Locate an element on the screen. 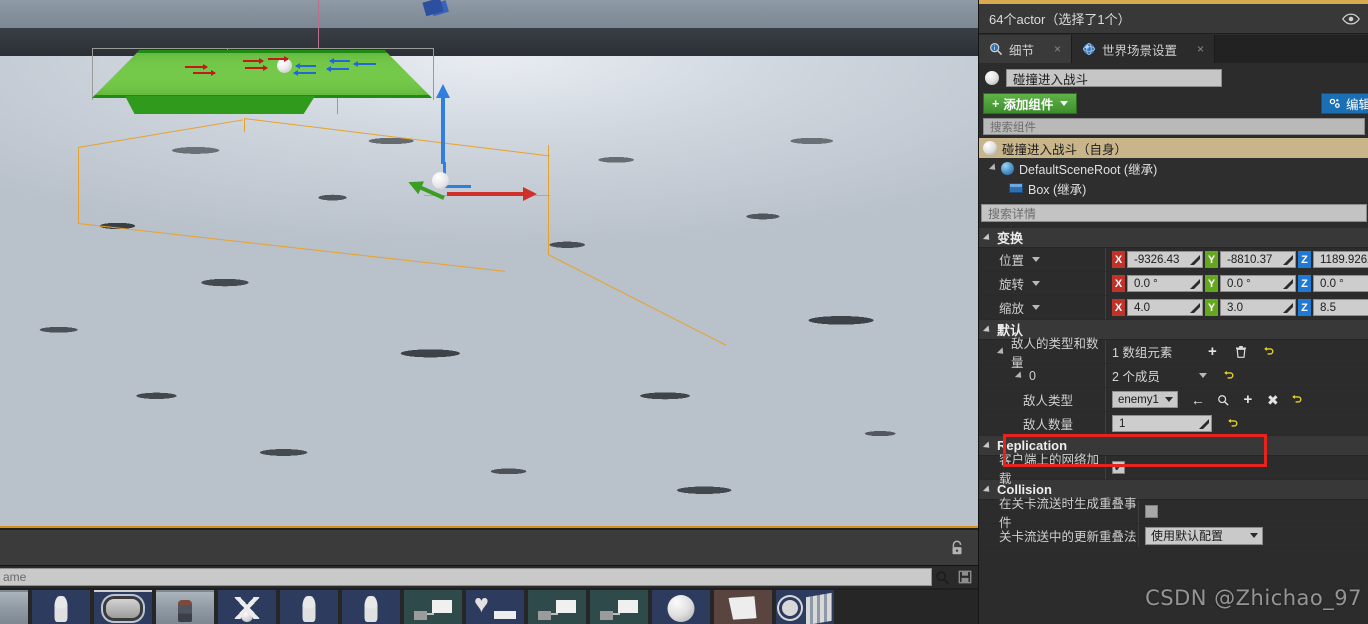 This screenshot has width=1368, height=624. rotation-z-input: 0.0 ° is located at coordinates (1340, 283).